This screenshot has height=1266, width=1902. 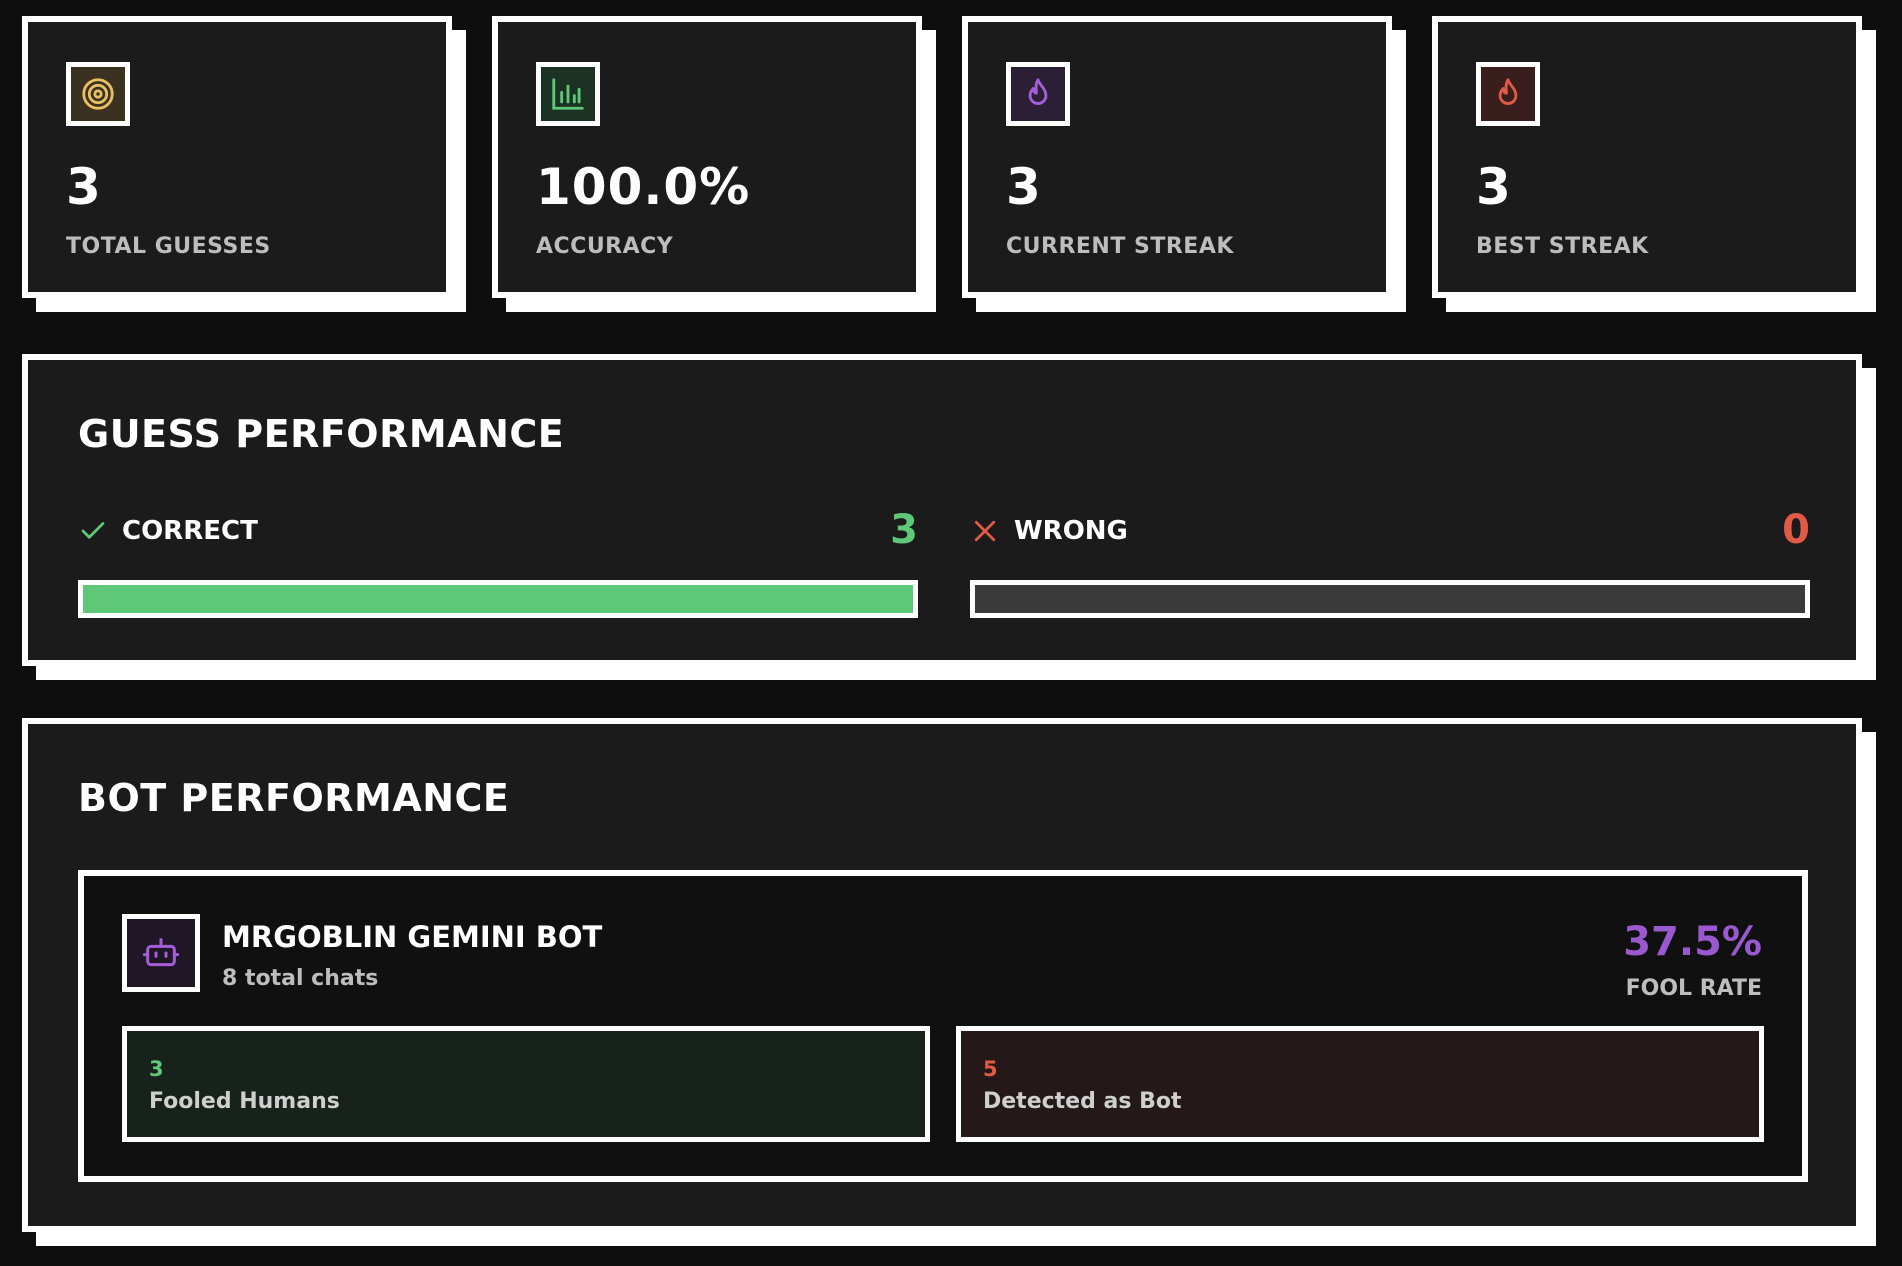 I want to click on wrong-progress-bar, so click(x=1390, y=599).